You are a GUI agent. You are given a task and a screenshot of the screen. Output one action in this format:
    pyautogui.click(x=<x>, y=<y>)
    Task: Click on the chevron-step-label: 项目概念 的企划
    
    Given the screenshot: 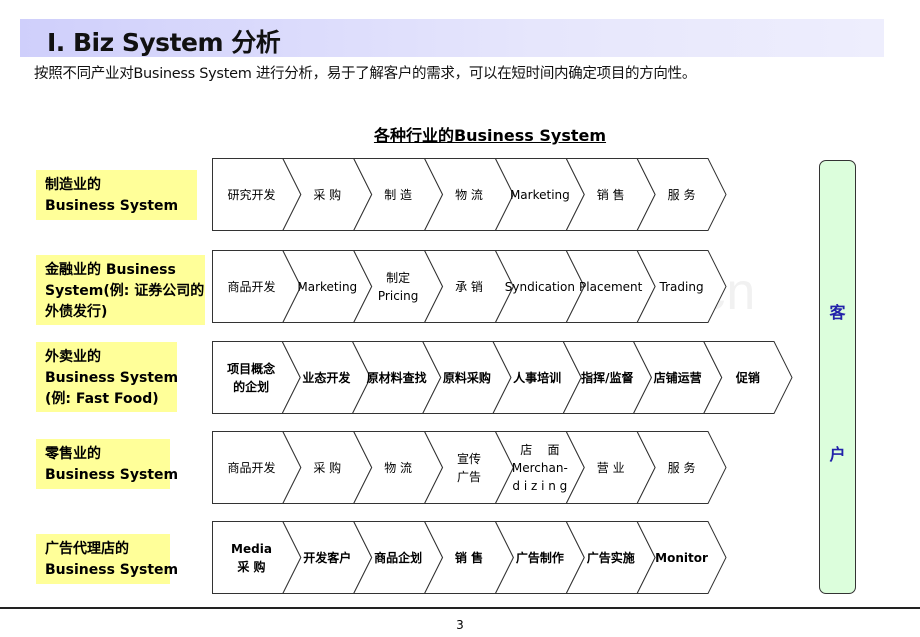 What is the action you would take?
    pyautogui.click(x=251, y=377)
    